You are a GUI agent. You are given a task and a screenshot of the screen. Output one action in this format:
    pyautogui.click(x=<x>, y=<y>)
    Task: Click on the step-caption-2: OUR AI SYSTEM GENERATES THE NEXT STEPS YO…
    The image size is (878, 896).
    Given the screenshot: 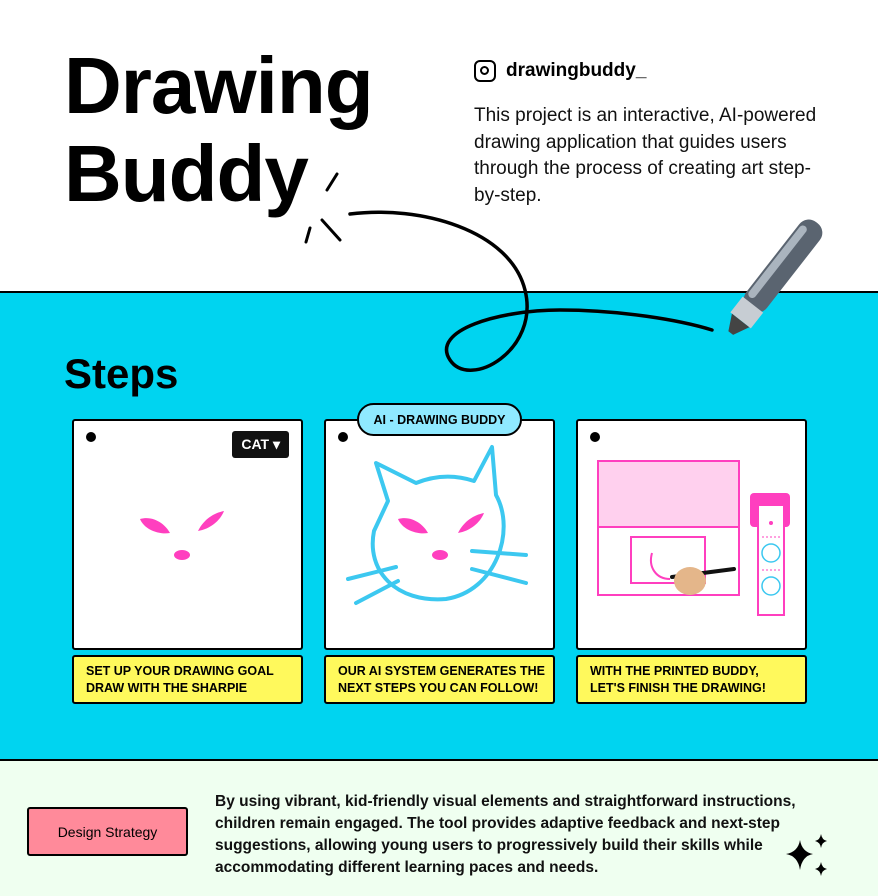 What is the action you would take?
    pyautogui.click(x=439, y=679)
    